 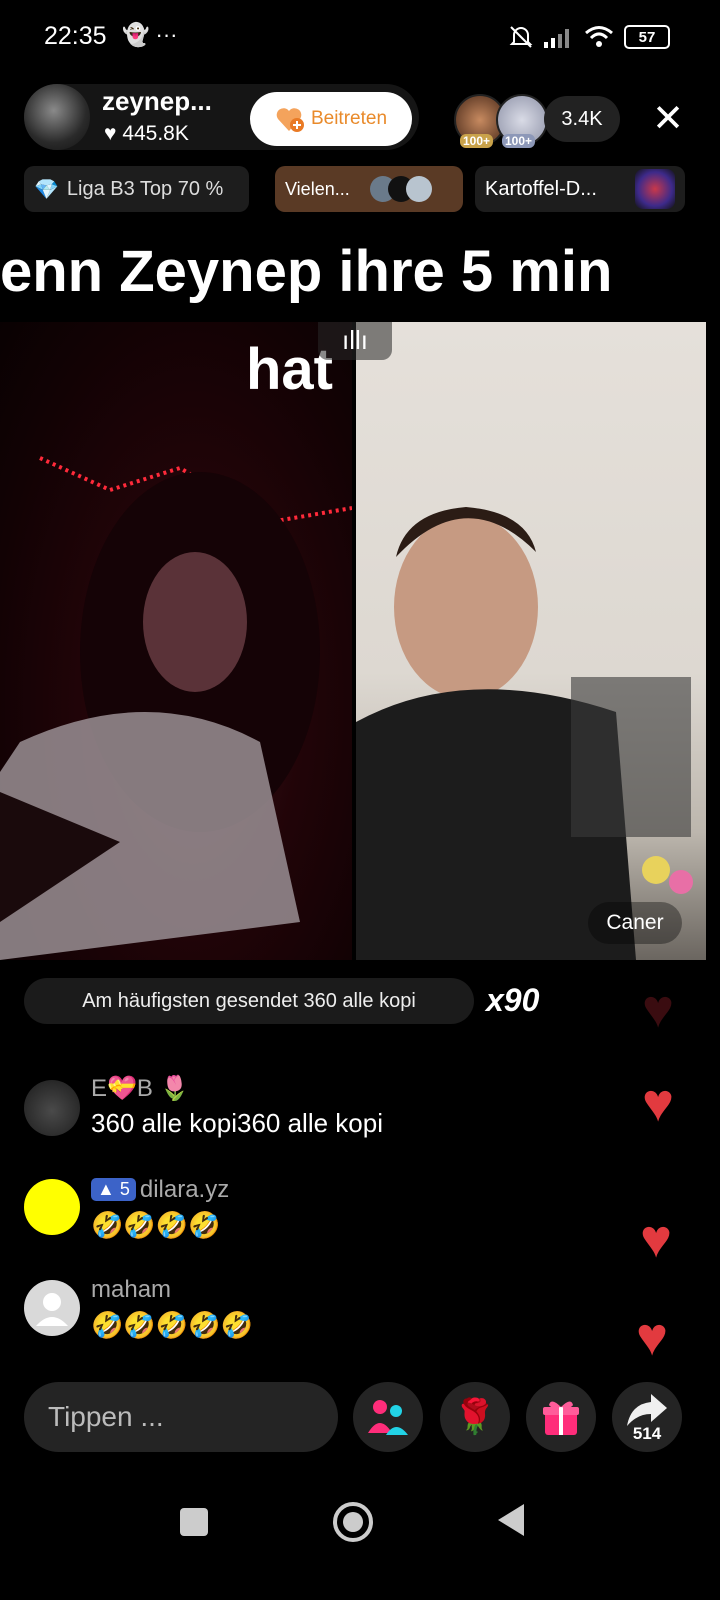 I want to click on rose-icon: 🌹, so click(x=475, y=1417).